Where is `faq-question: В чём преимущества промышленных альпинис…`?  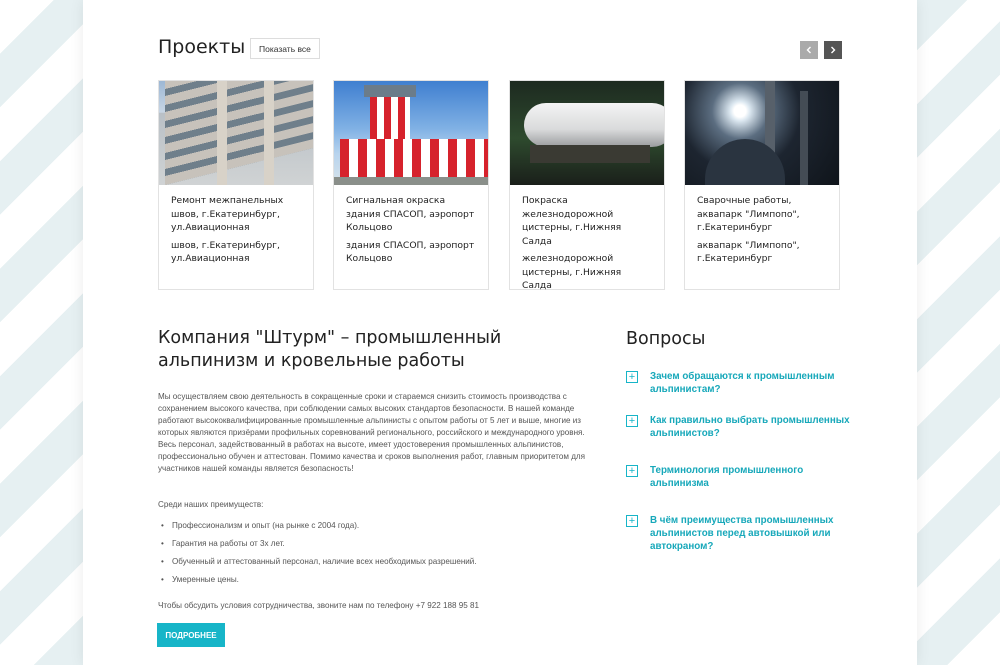 faq-question: В чём преимущества промышленных альпинис… is located at coordinates (752, 533).